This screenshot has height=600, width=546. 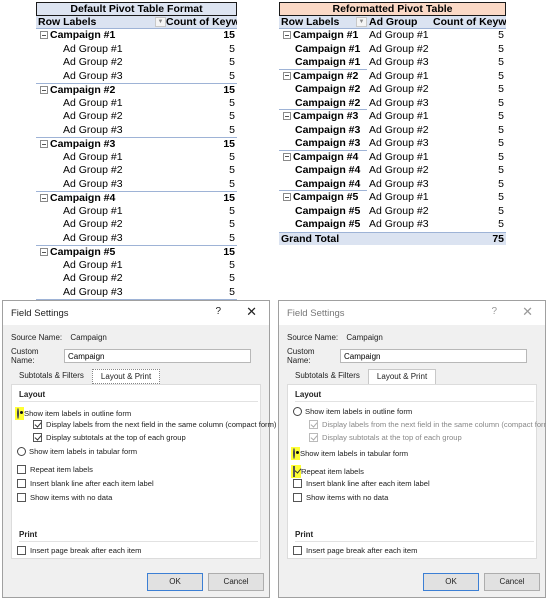 I want to click on highlight-marker, so click(x=296, y=471).